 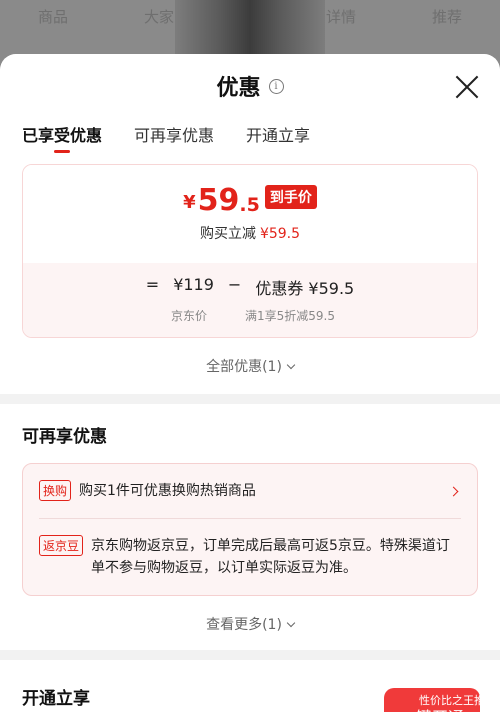 What do you see at coordinates (249, 205) in the screenshot?
I see `price-decimal: .5` at bounding box center [249, 205].